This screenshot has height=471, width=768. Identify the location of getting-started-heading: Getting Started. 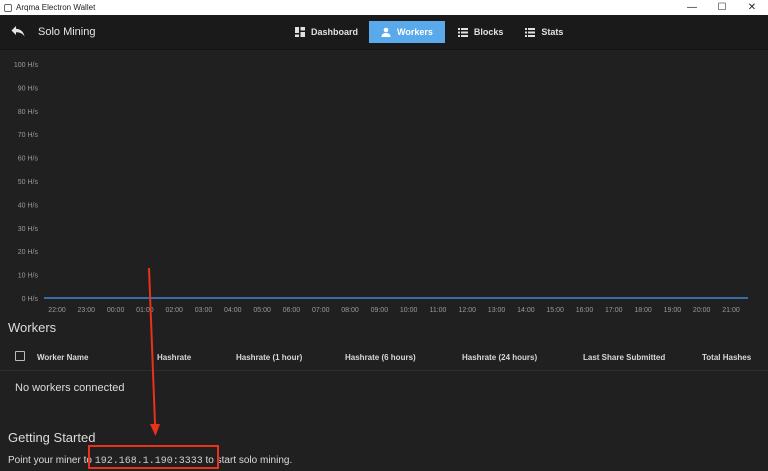
(52, 437).